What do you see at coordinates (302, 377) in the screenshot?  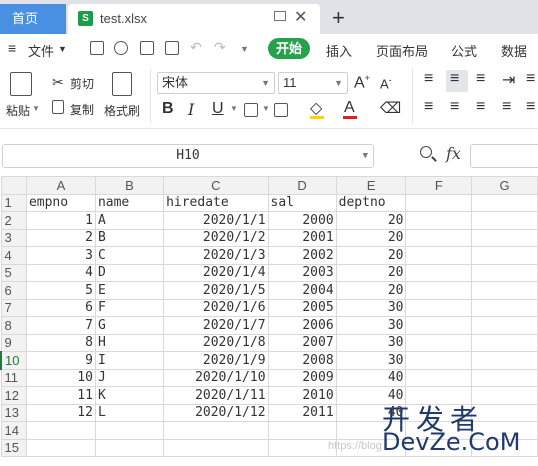 I see `cell-d: 2009` at bounding box center [302, 377].